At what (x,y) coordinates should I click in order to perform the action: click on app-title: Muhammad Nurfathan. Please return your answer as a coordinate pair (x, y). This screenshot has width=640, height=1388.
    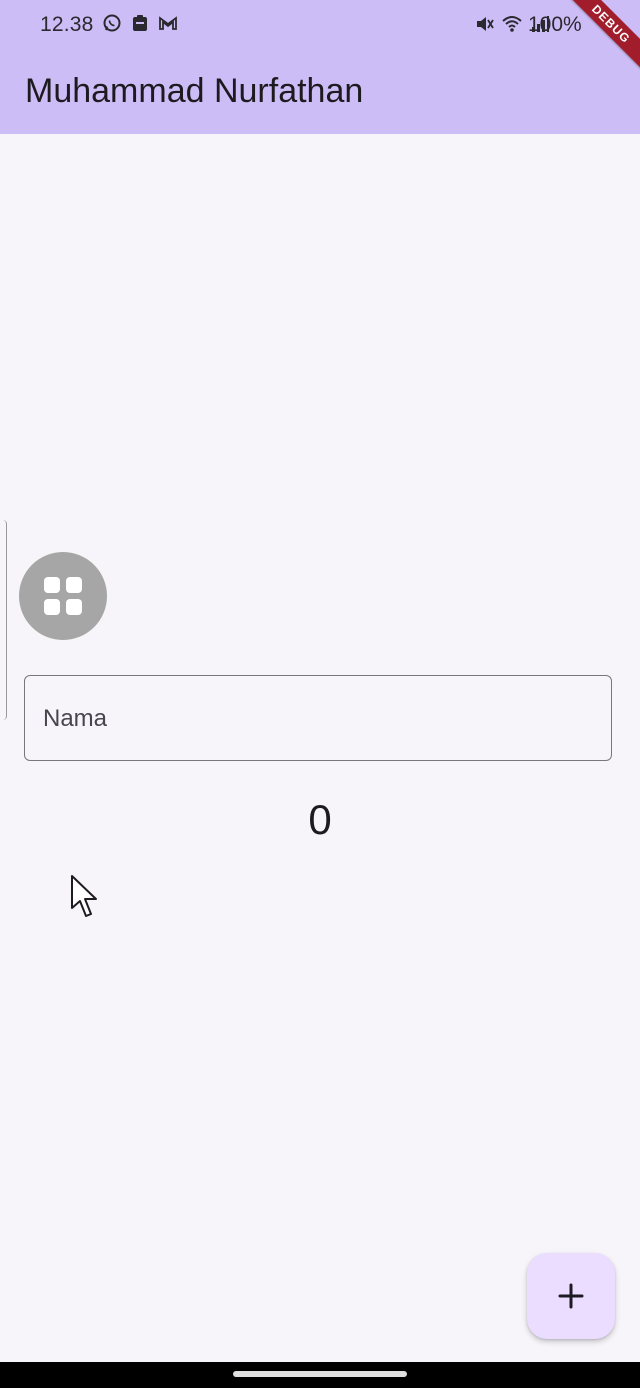
    Looking at the image, I should click on (194, 91).